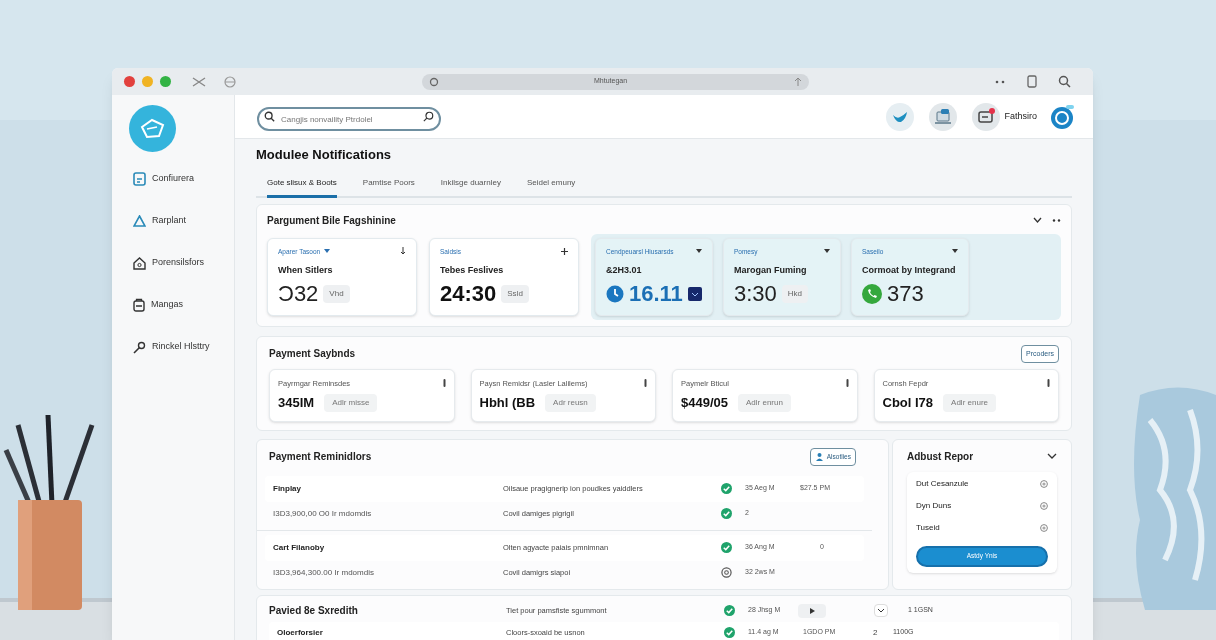 The height and width of the screenshot is (640, 1216). I want to click on reload-icon, so click(434, 81).